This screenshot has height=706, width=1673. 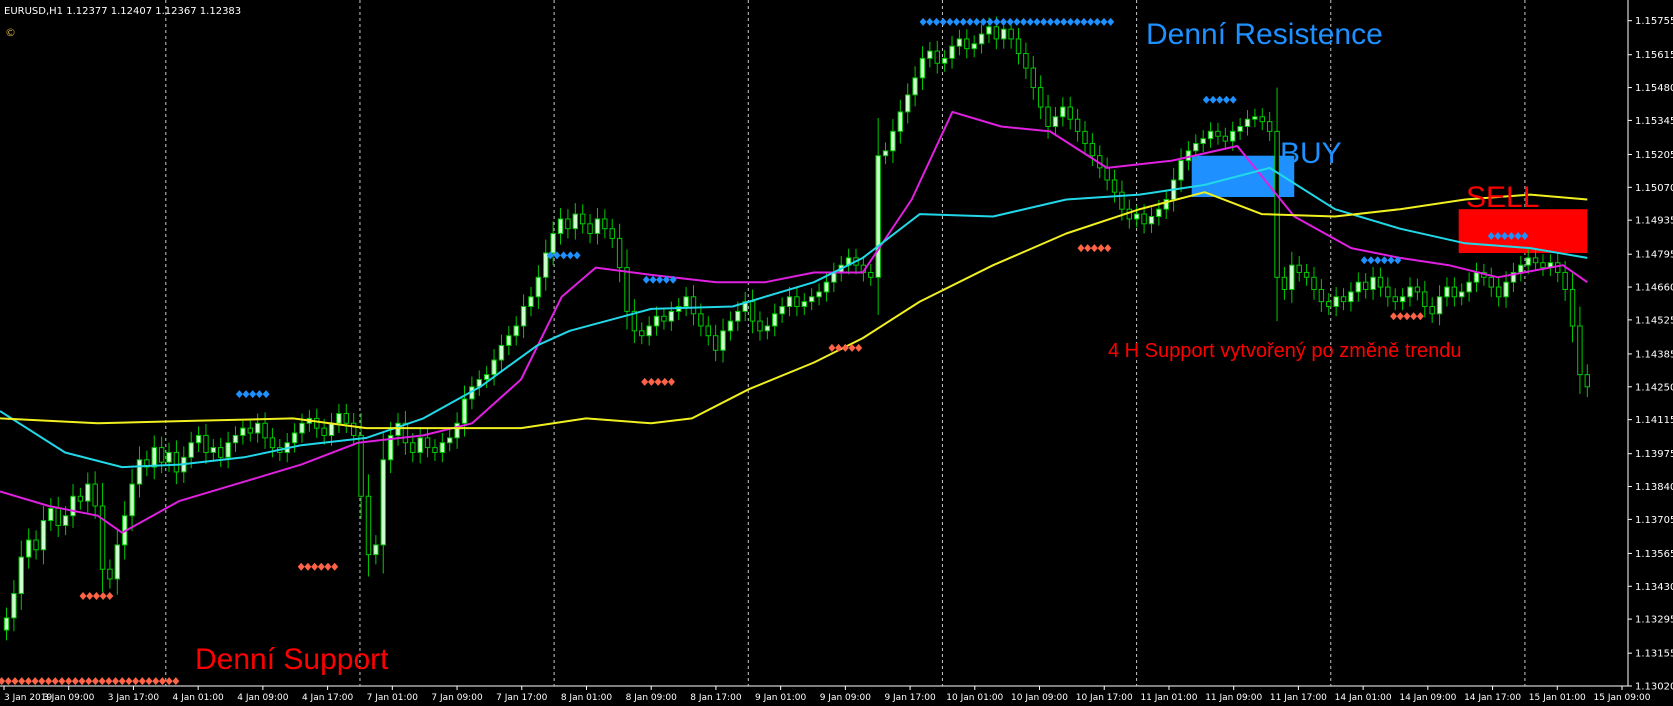 What do you see at coordinates (1654, 221) in the screenshot?
I see `price-tick-label: 1.14935` at bounding box center [1654, 221].